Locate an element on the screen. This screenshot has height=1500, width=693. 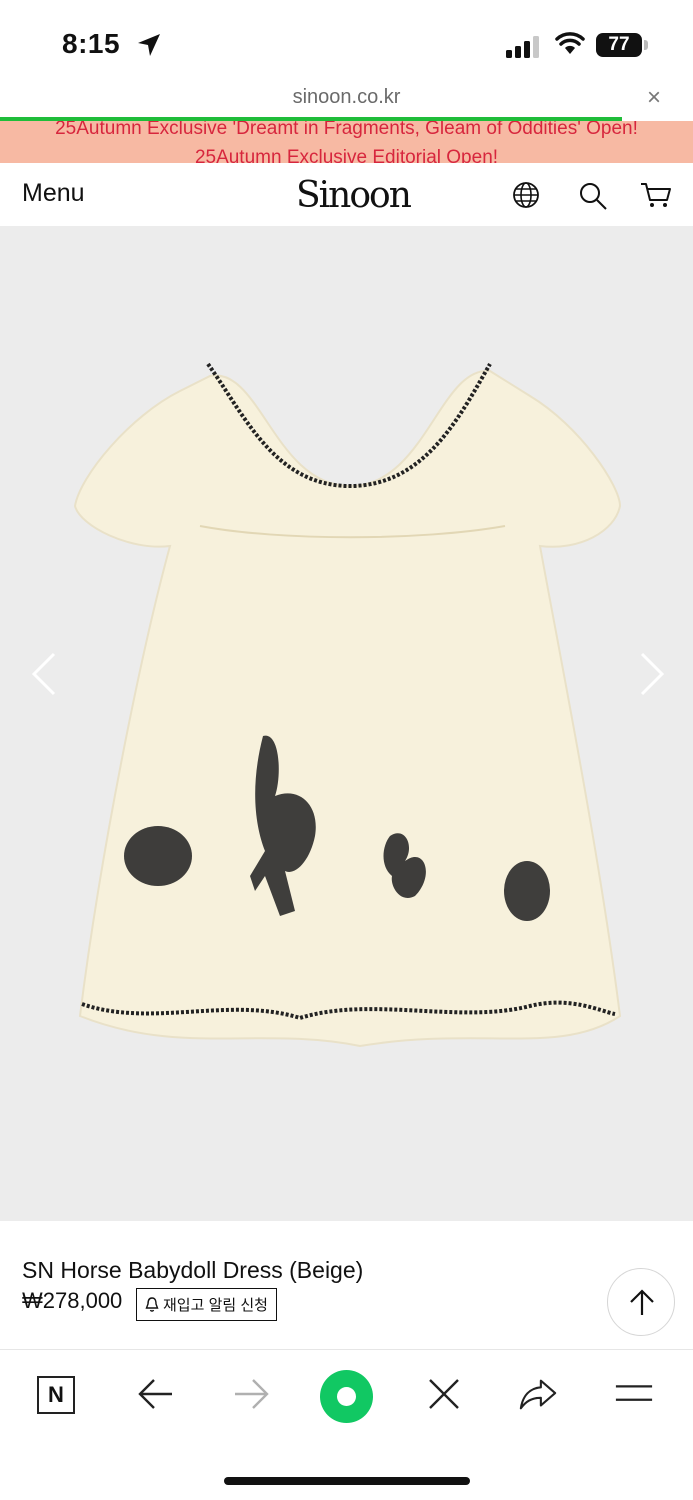
restock-alert-button: 재입고 알림 신청 is located at coordinates (206, 1304).